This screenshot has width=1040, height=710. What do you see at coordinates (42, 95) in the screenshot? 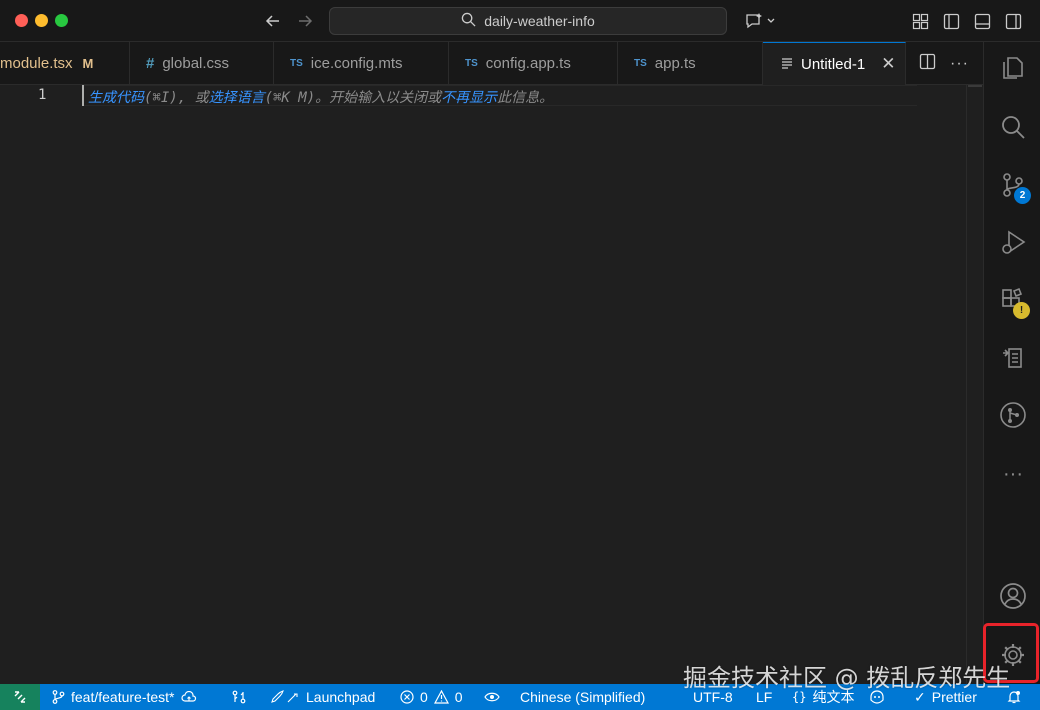
I see `line-number: 1` at bounding box center [42, 95].